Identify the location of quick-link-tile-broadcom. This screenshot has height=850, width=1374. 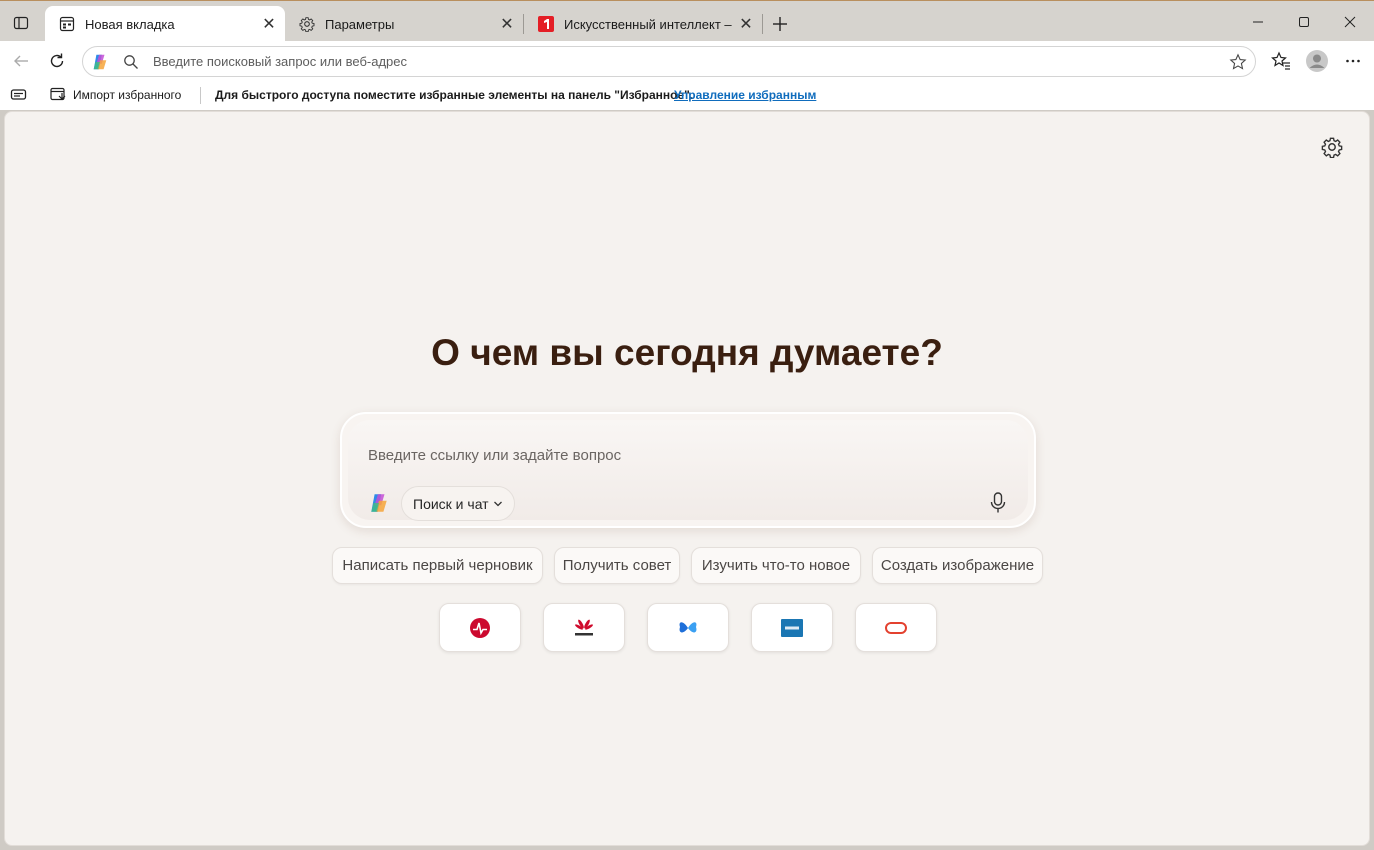
(480, 627).